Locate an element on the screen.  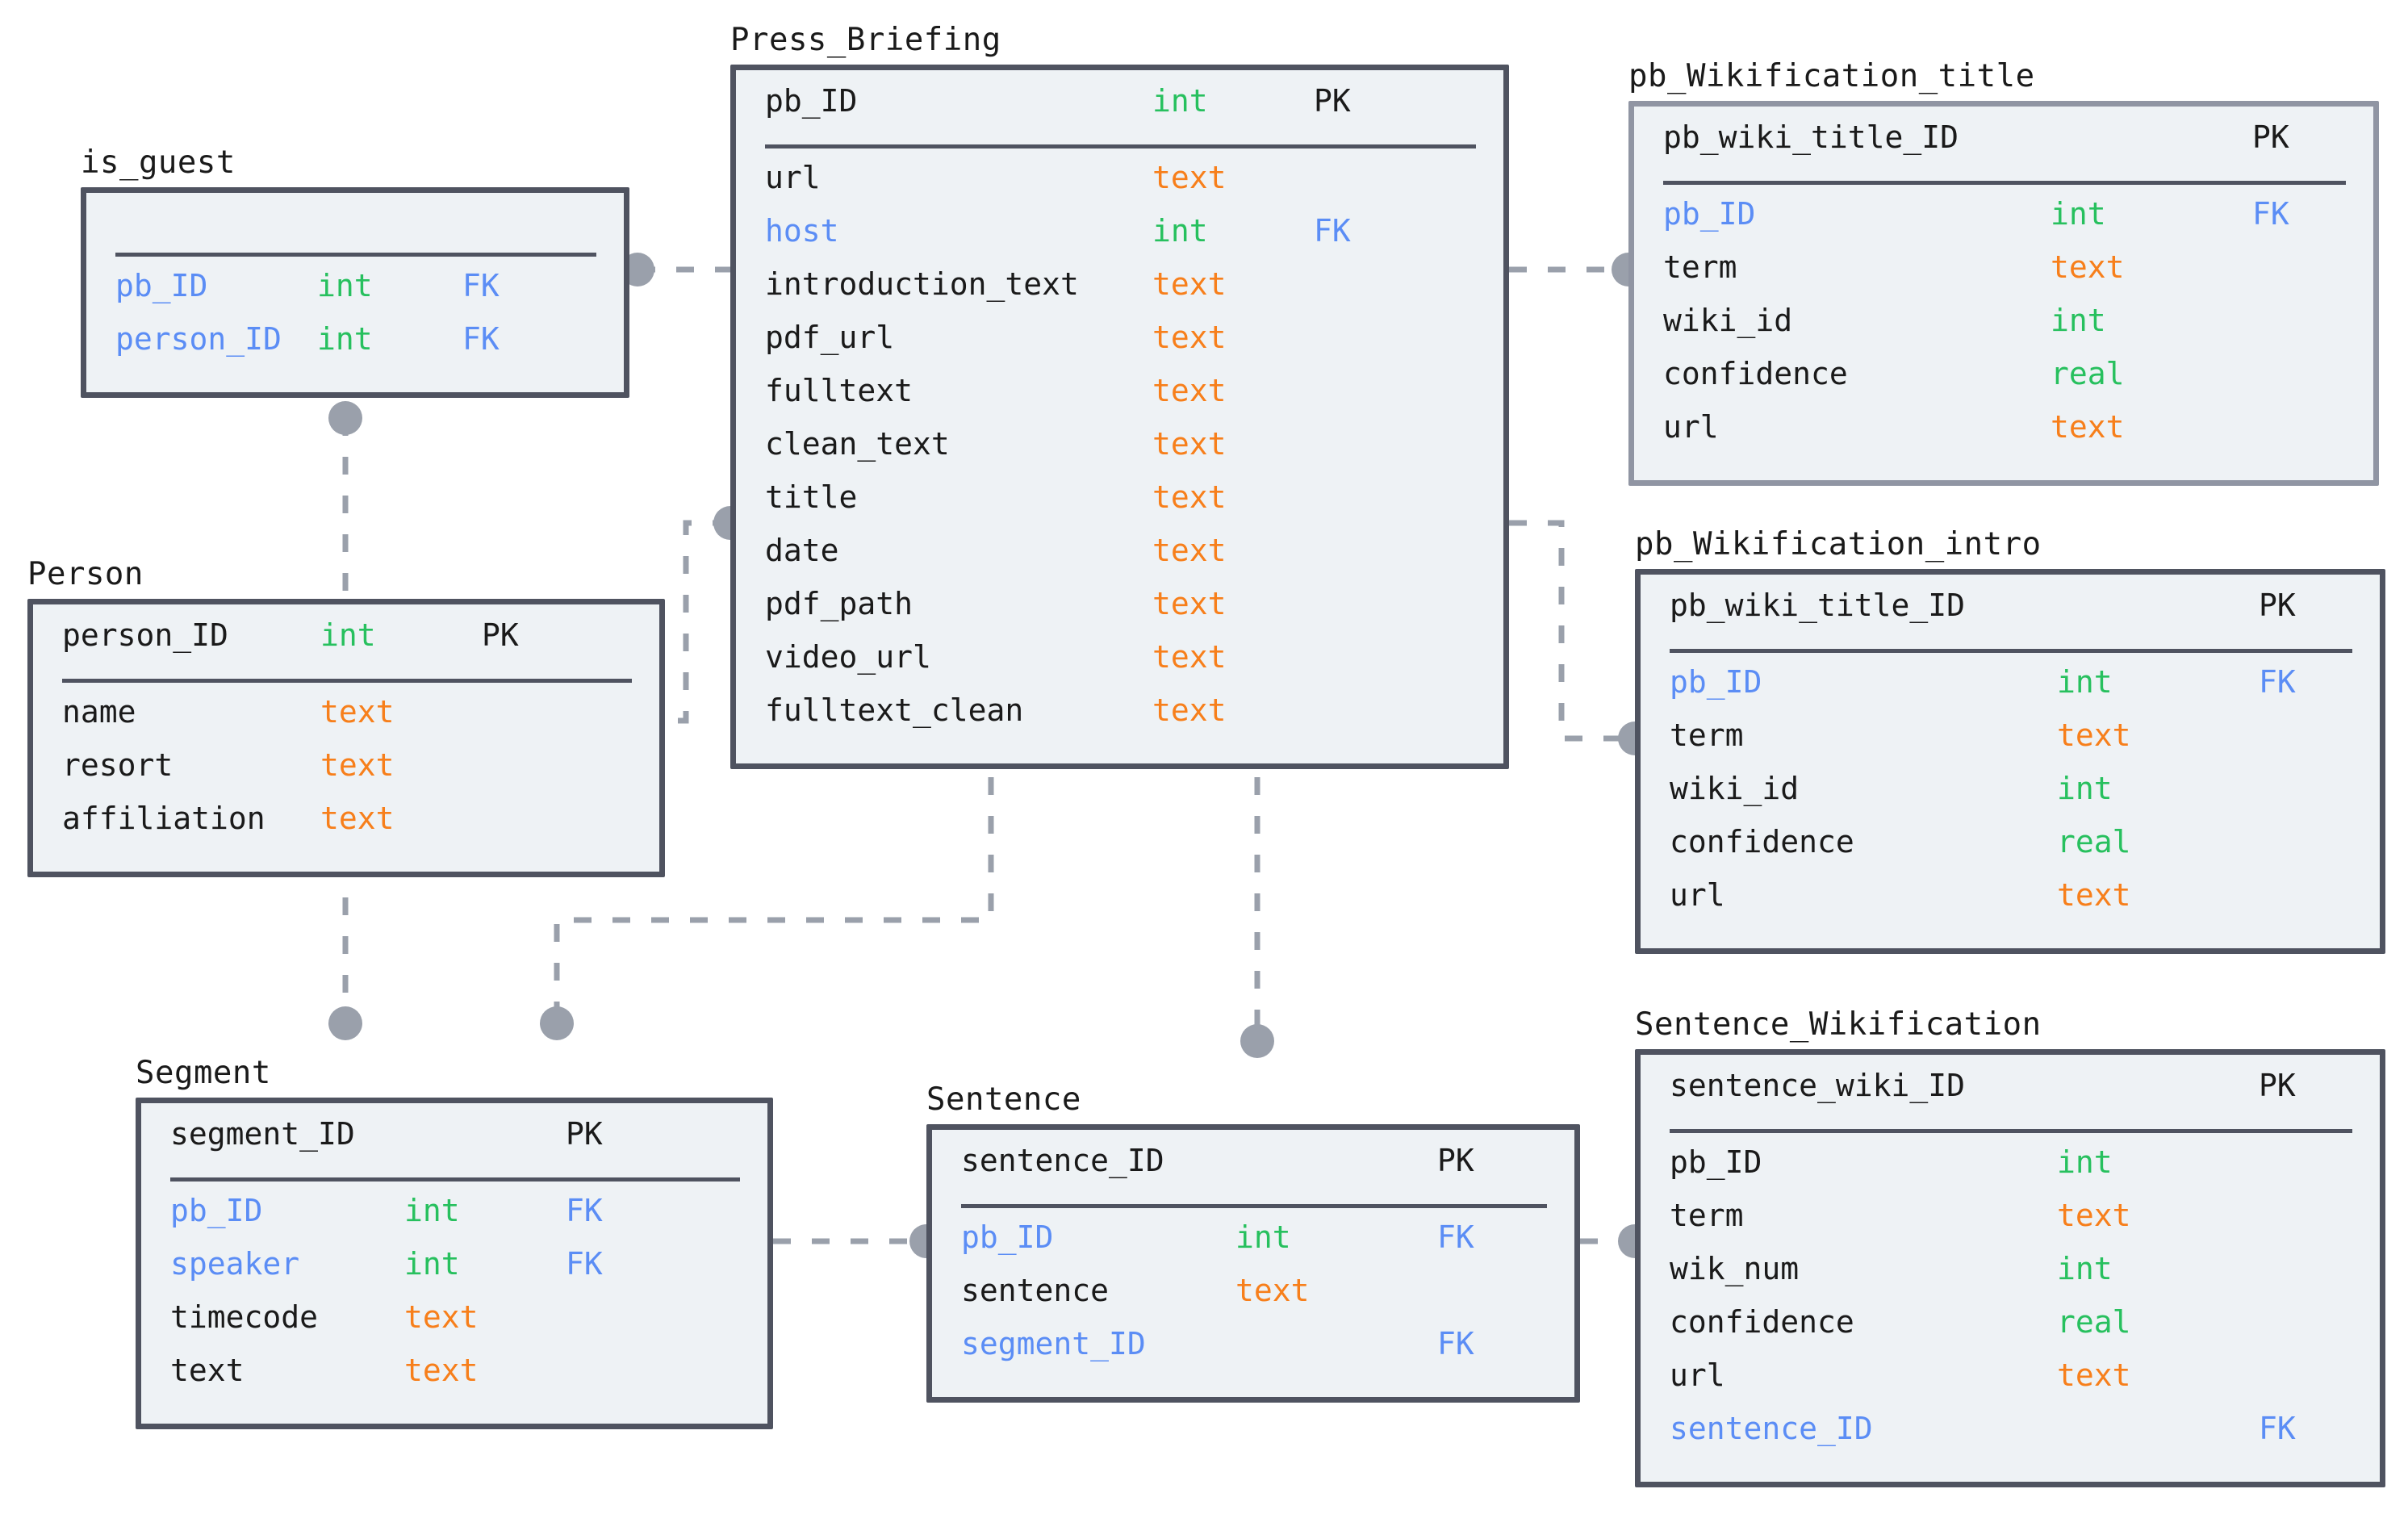
field-row: resort text is located at coordinates (346, 774).